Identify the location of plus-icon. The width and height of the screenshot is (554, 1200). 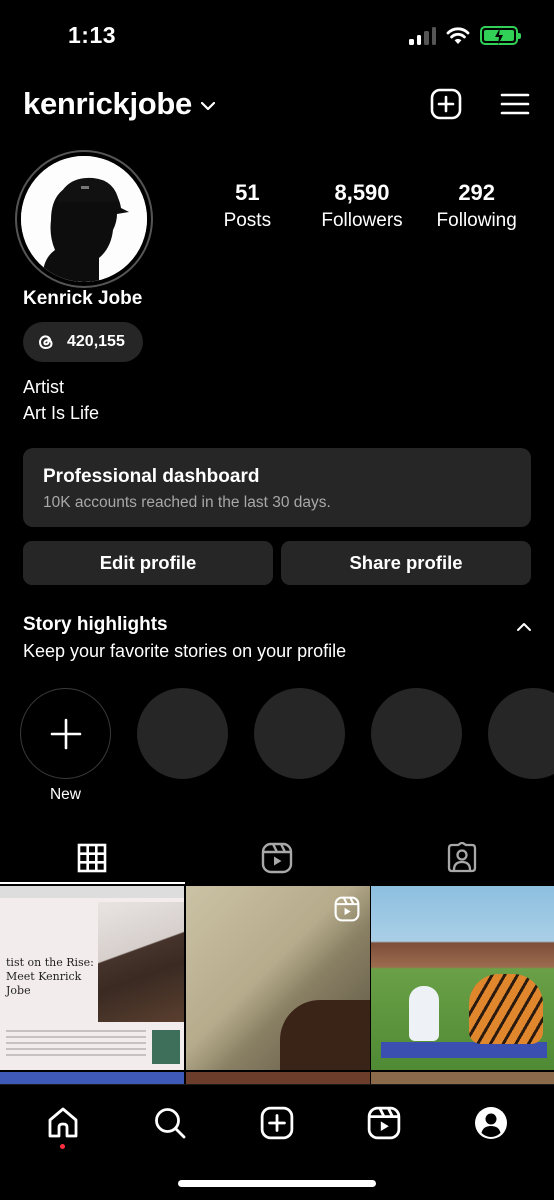
(65, 733).